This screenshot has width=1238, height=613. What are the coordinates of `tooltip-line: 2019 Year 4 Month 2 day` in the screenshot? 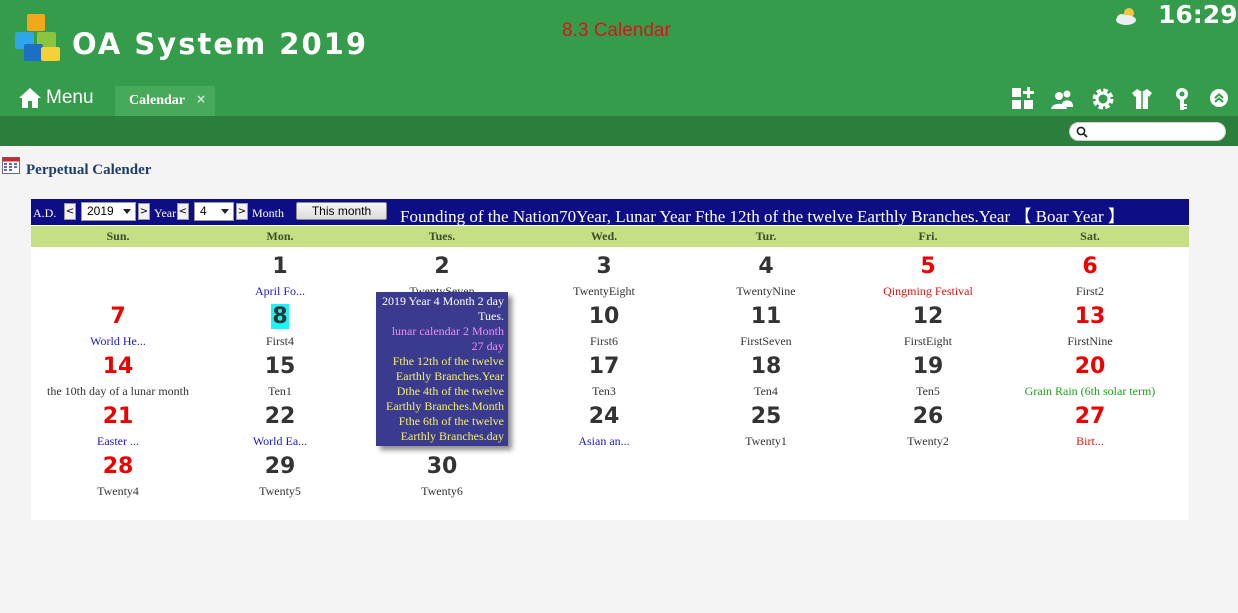 It's located at (443, 301).